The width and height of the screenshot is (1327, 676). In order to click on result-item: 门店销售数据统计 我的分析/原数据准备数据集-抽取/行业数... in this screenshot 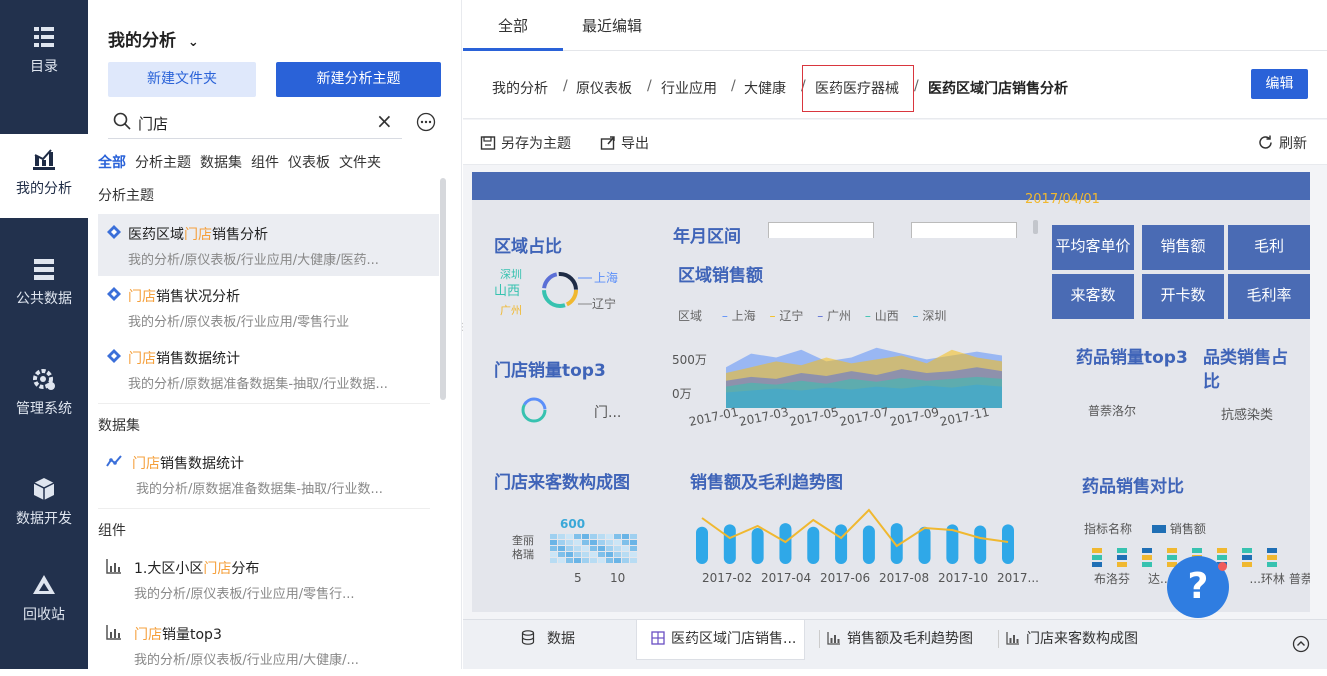, I will do `click(268, 474)`.